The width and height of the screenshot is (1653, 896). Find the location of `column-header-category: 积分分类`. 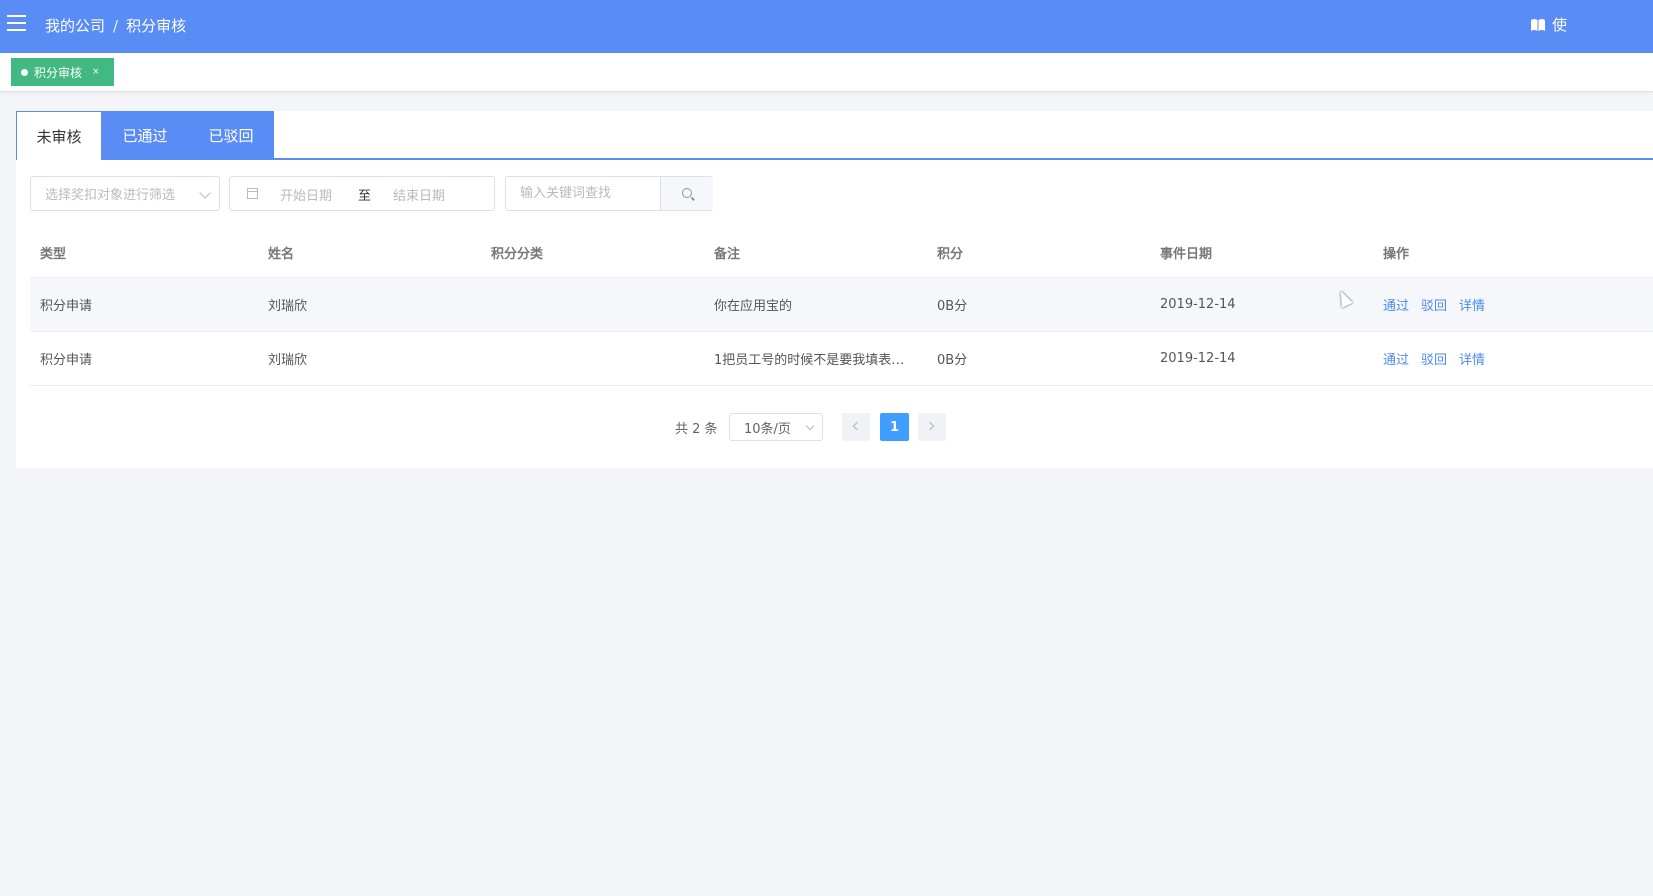

column-header-category: 积分分类 is located at coordinates (592, 253).